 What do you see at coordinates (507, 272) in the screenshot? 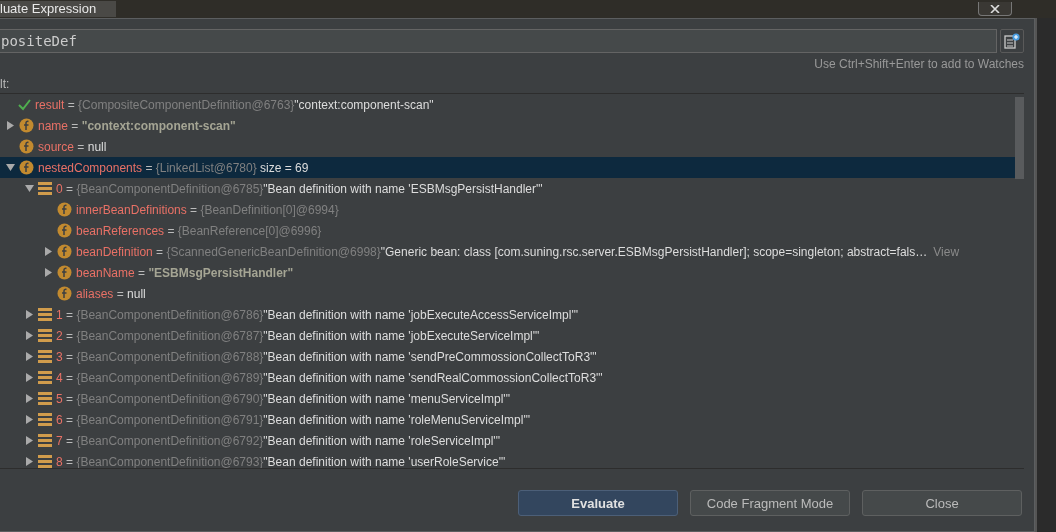
I see `tree-row: beanName = "ESBMsgPersistHandler"` at bounding box center [507, 272].